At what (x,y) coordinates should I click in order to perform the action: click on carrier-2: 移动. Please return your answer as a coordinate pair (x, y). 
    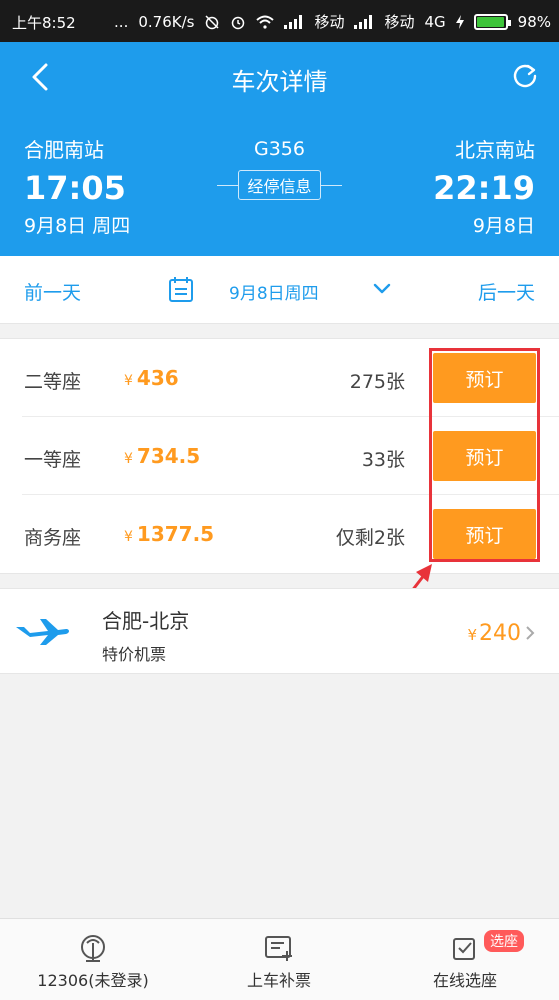
    Looking at the image, I should click on (399, 22).